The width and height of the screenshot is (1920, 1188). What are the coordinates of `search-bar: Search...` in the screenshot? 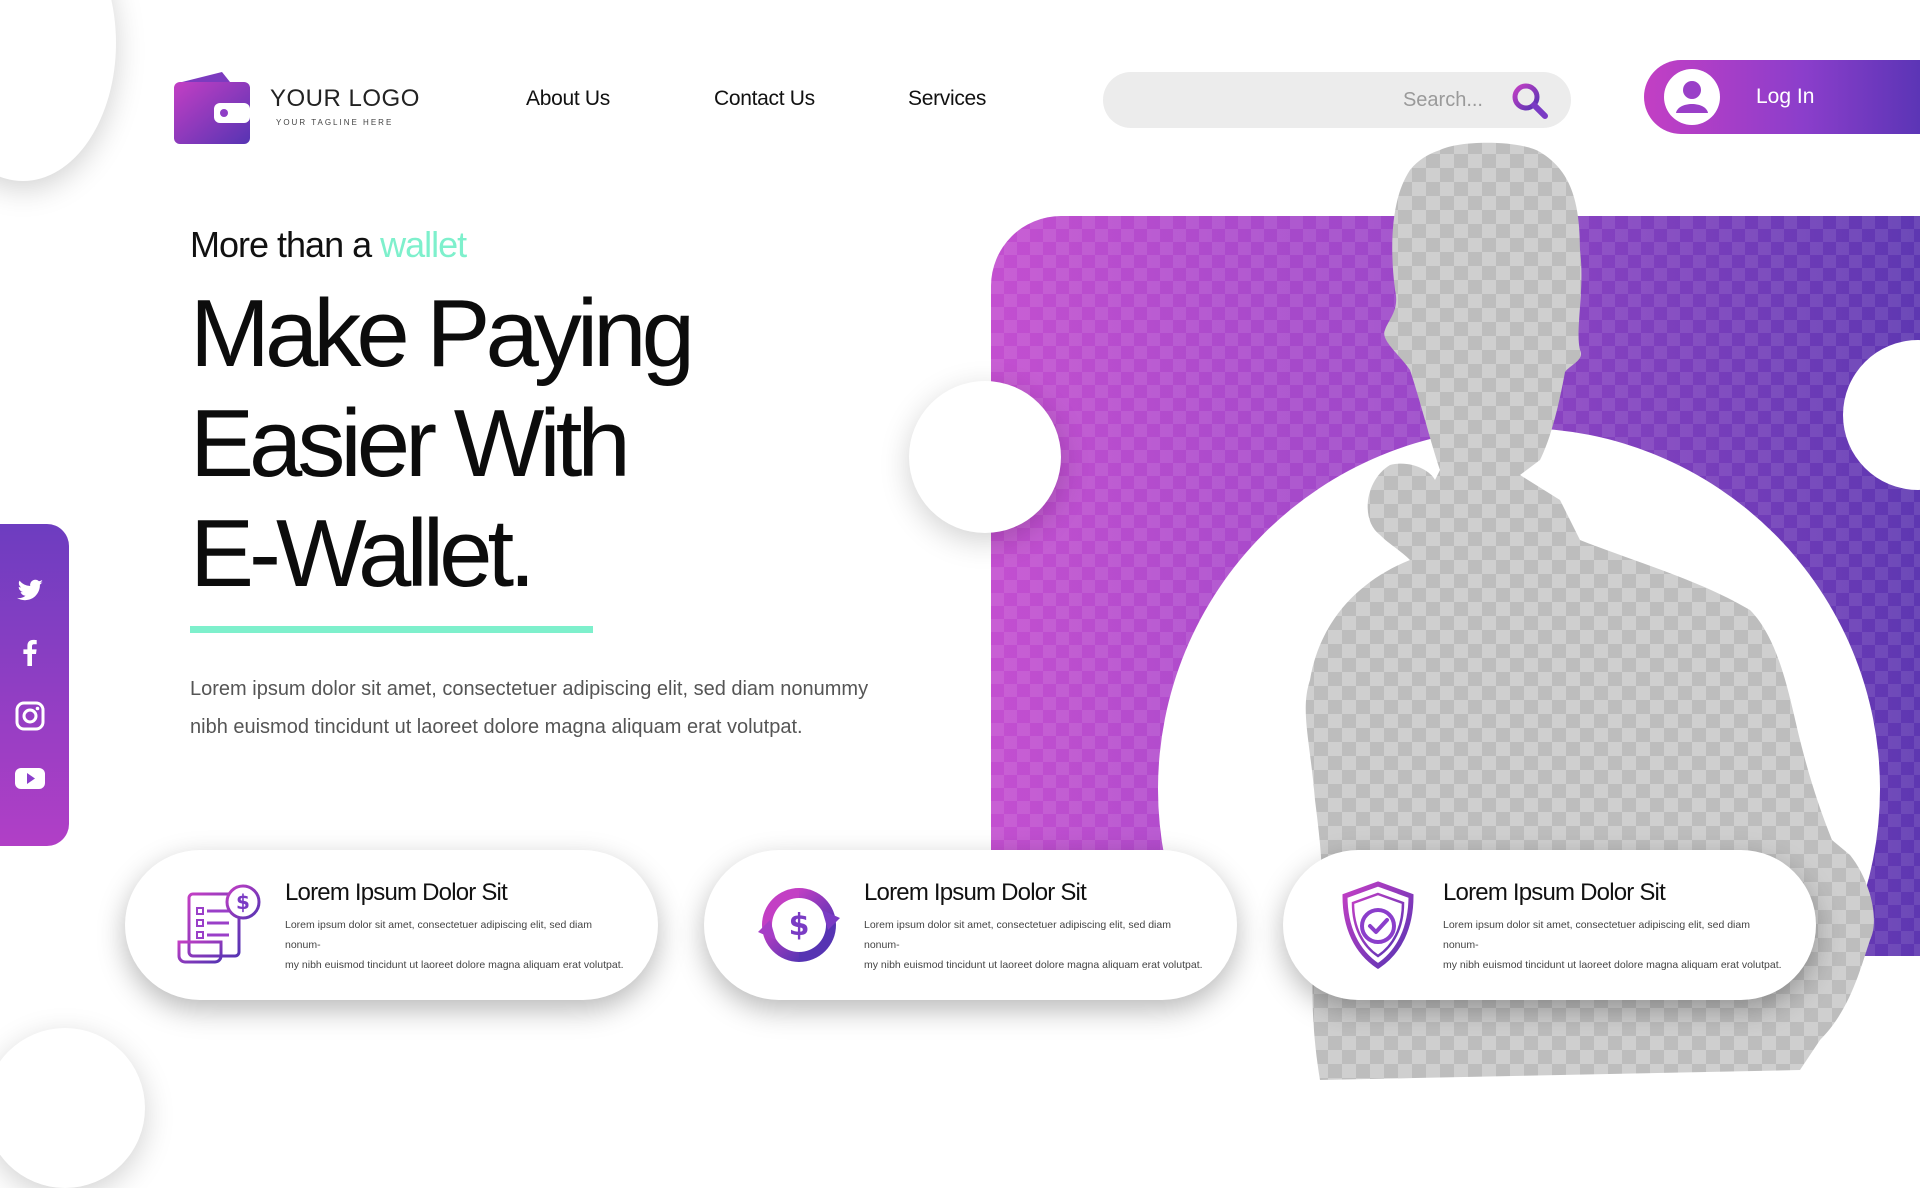 It's located at (1337, 100).